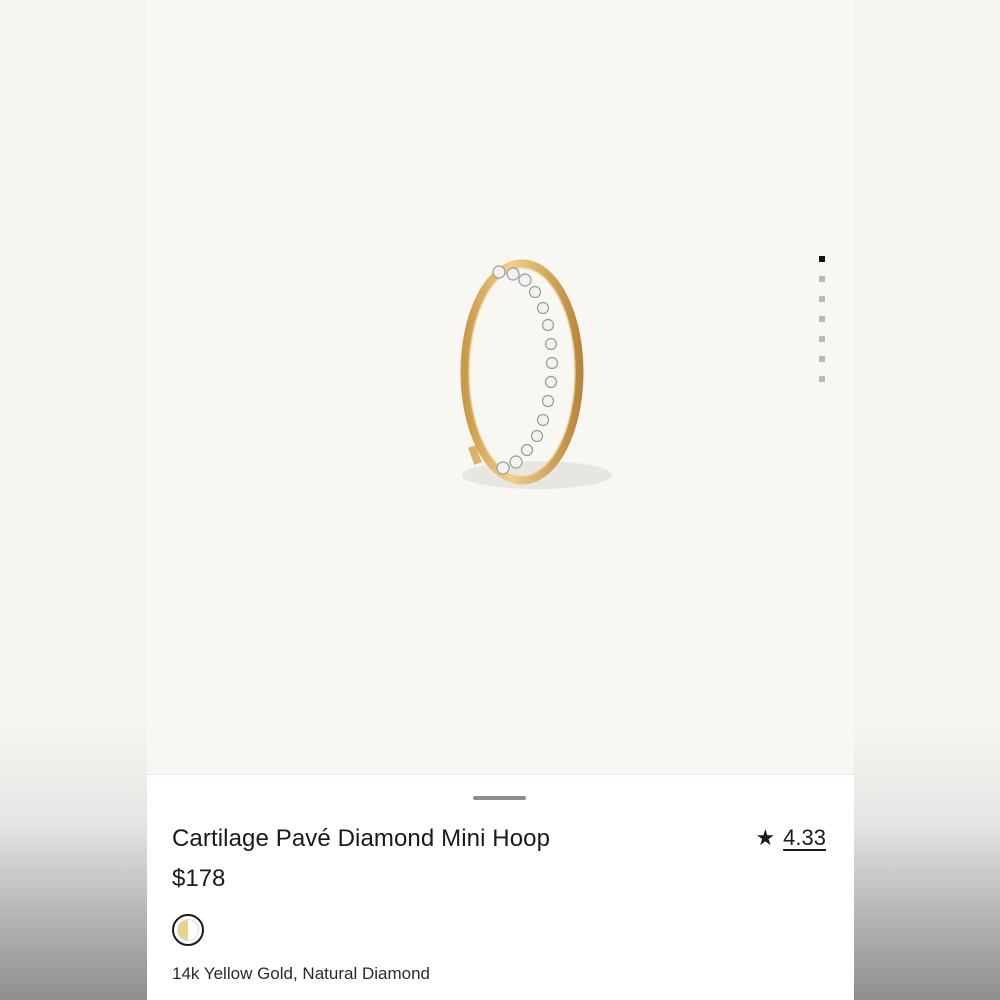  What do you see at coordinates (822, 259) in the screenshot?
I see `pager-dot-active` at bounding box center [822, 259].